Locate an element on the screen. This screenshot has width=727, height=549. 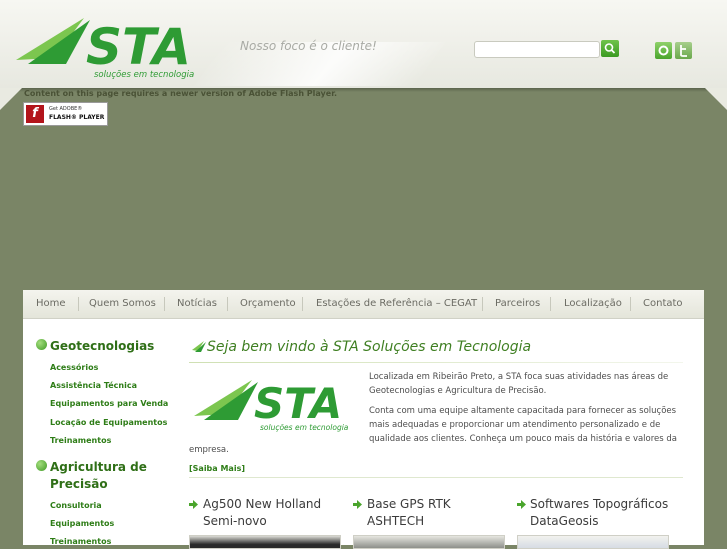
category-geotecnologias: Geotecnologias is located at coordinates (102, 346).